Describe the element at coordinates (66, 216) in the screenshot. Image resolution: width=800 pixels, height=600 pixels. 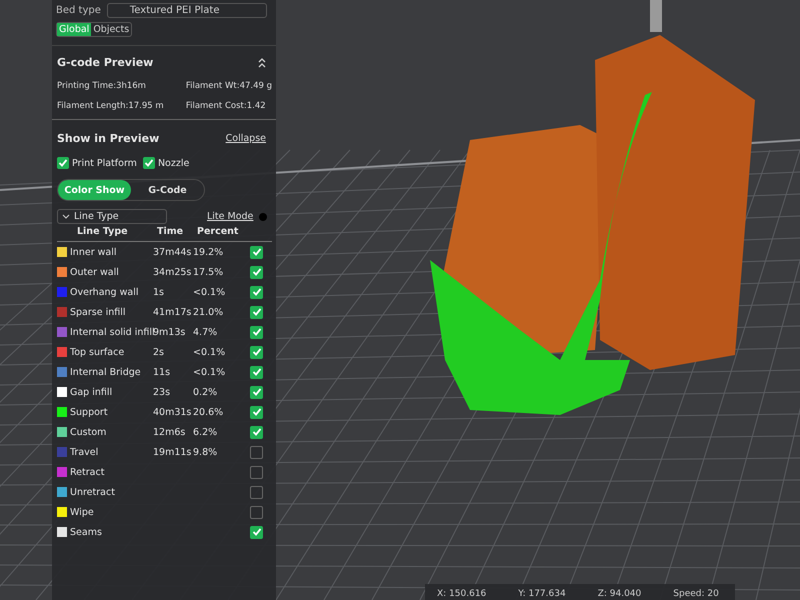
I see `chevron-down-icon` at that location.